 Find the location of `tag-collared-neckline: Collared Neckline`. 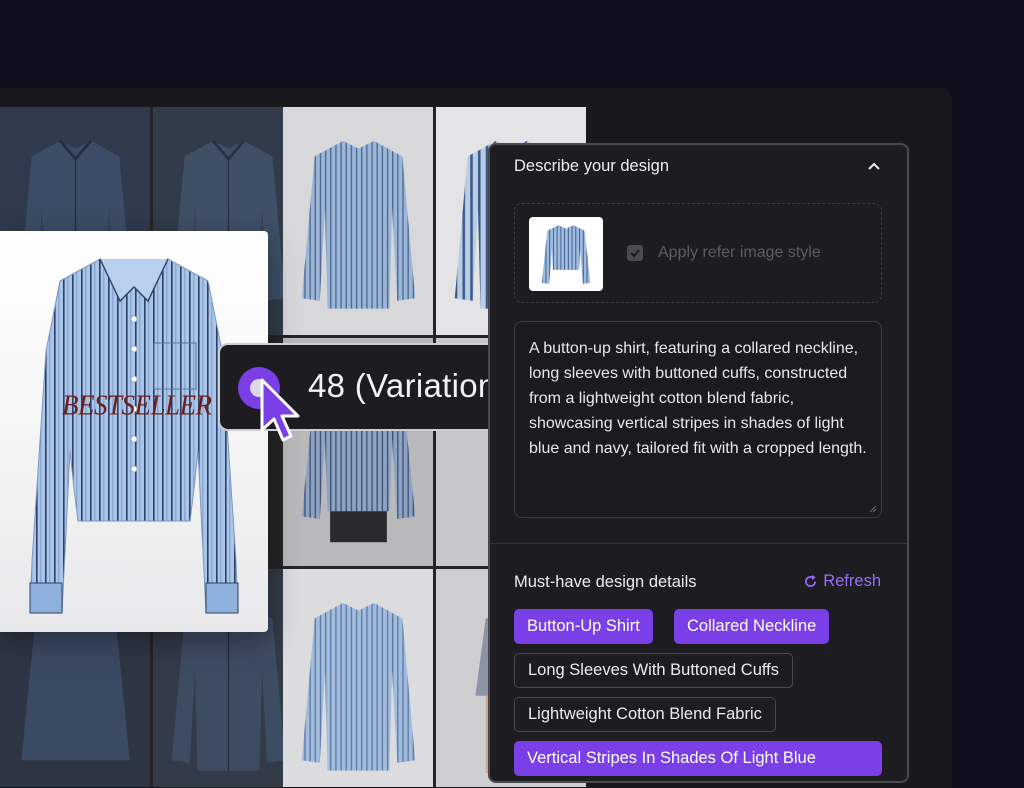

tag-collared-neckline: Collared Neckline is located at coordinates (752, 626).